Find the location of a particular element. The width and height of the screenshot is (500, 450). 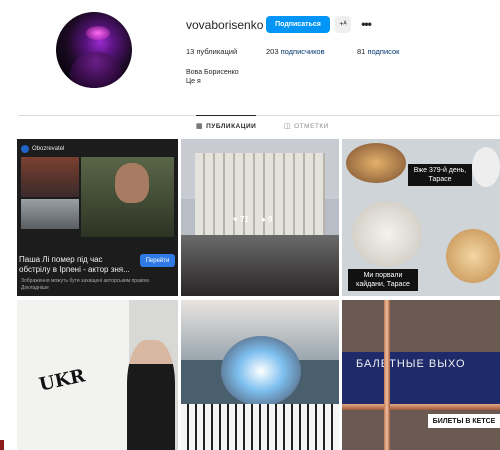

tickets-sign: БИЛЕТЫ В КЕТСЕ is located at coordinates (464, 421).